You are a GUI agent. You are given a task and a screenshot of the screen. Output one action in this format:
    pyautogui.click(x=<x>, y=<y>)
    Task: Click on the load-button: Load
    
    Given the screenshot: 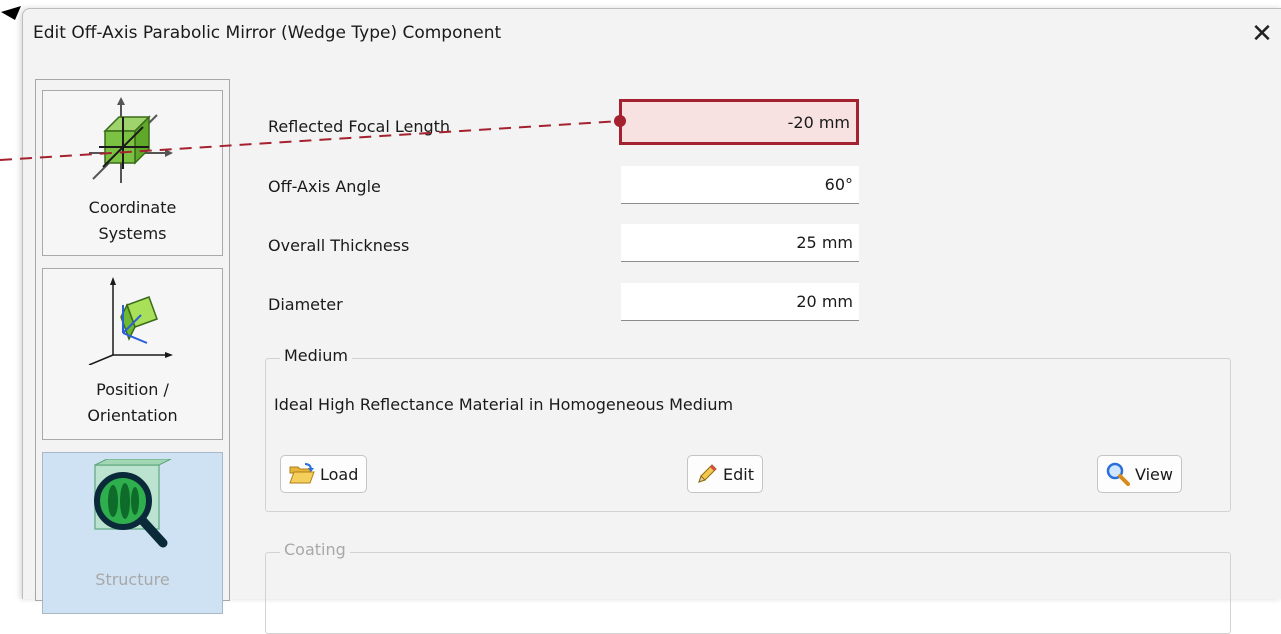 What is the action you would take?
    pyautogui.click(x=324, y=474)
    